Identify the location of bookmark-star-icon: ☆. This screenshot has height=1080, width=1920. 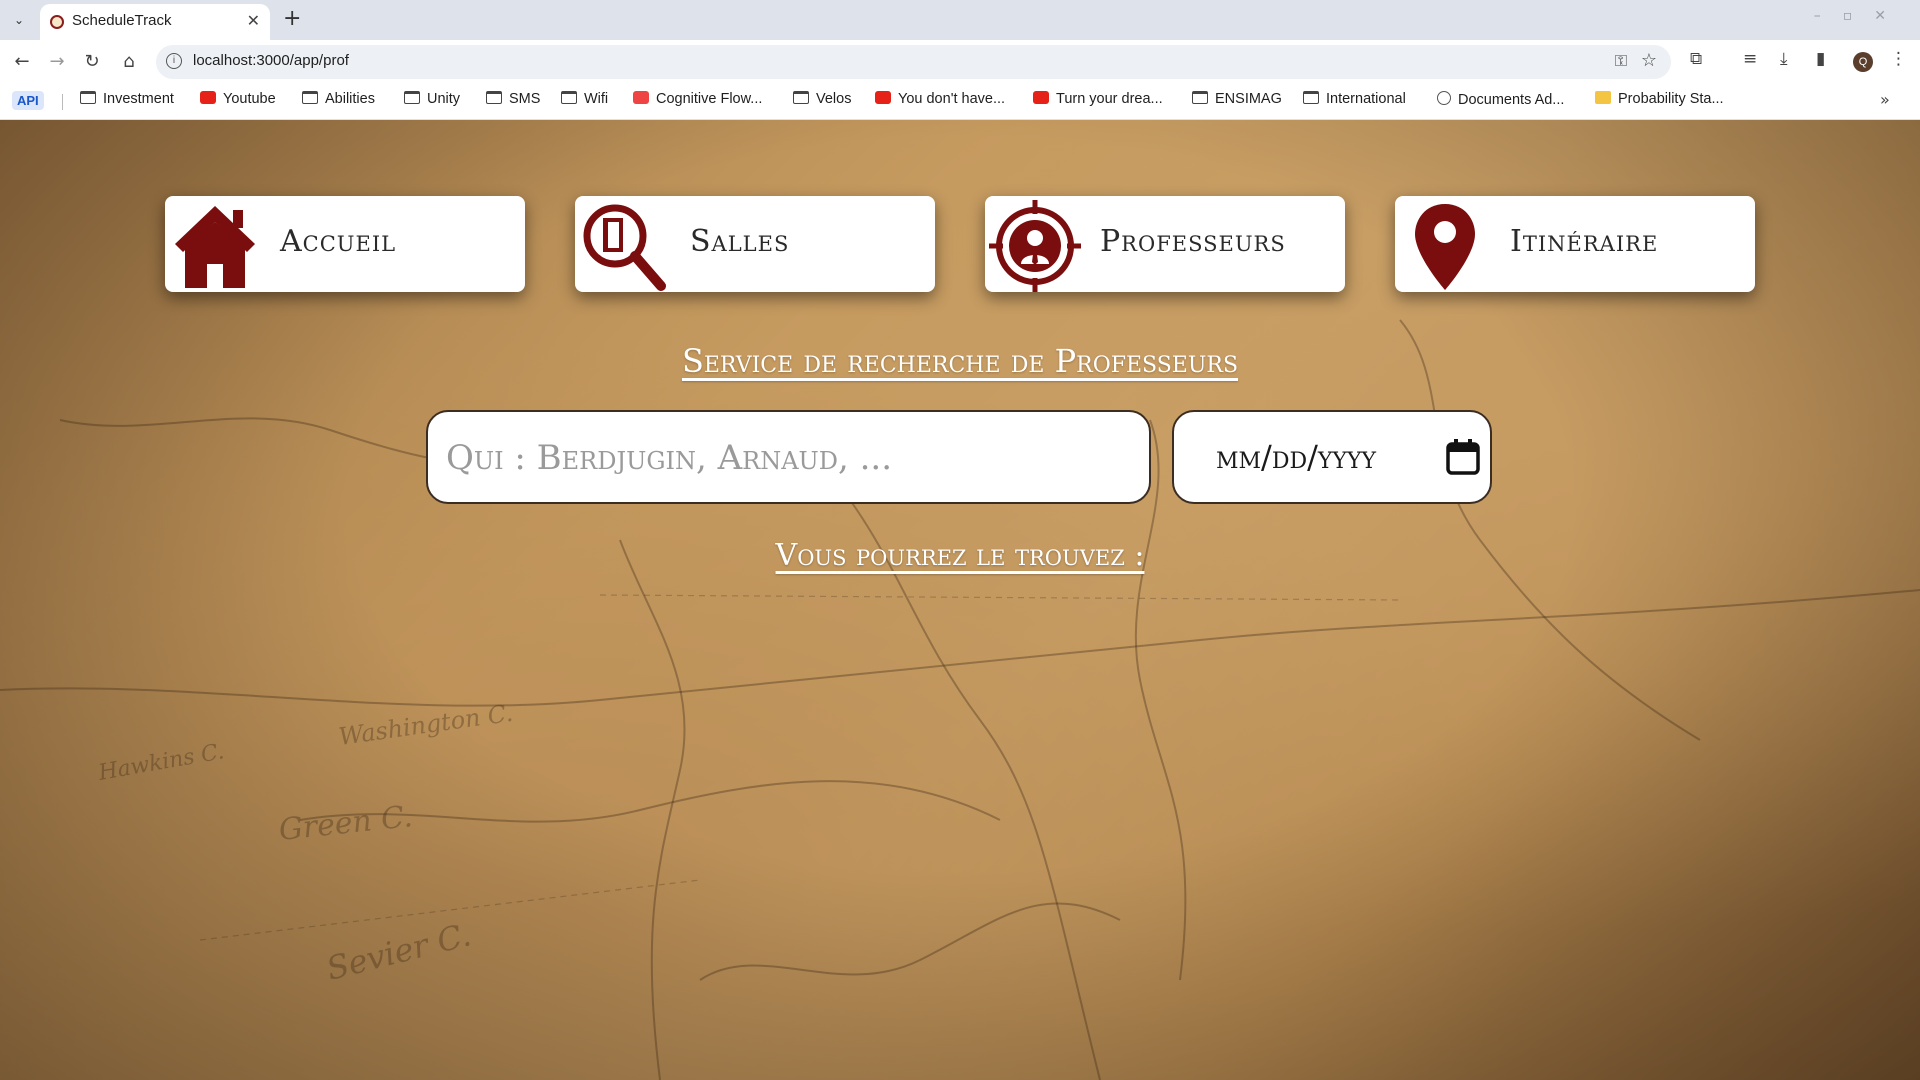
(1649, 60).